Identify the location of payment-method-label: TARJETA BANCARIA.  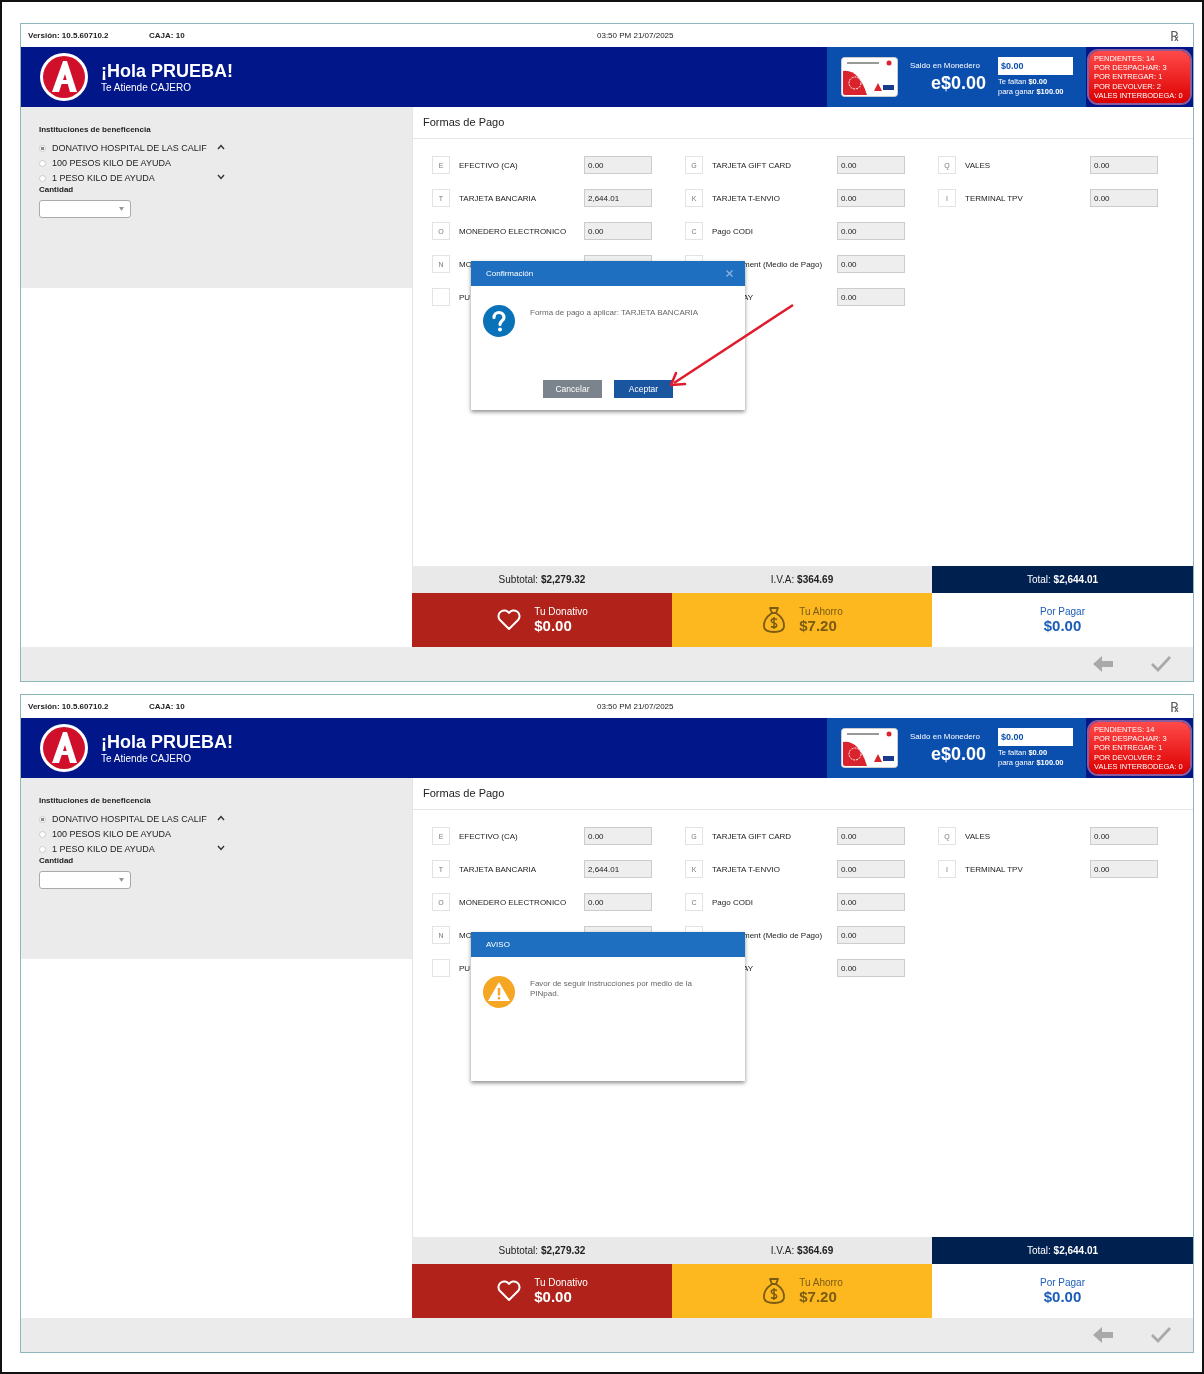
(498, 198).